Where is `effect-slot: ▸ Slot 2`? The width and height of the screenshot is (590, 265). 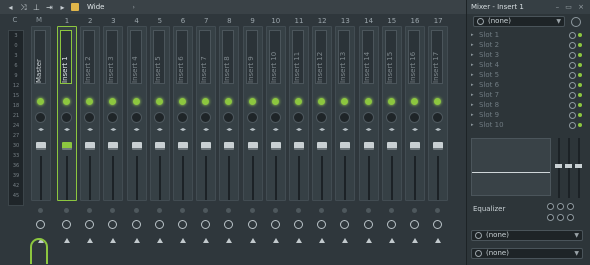 effect-slot: ▸ Slot 2 is located at coordinates (528, 45).